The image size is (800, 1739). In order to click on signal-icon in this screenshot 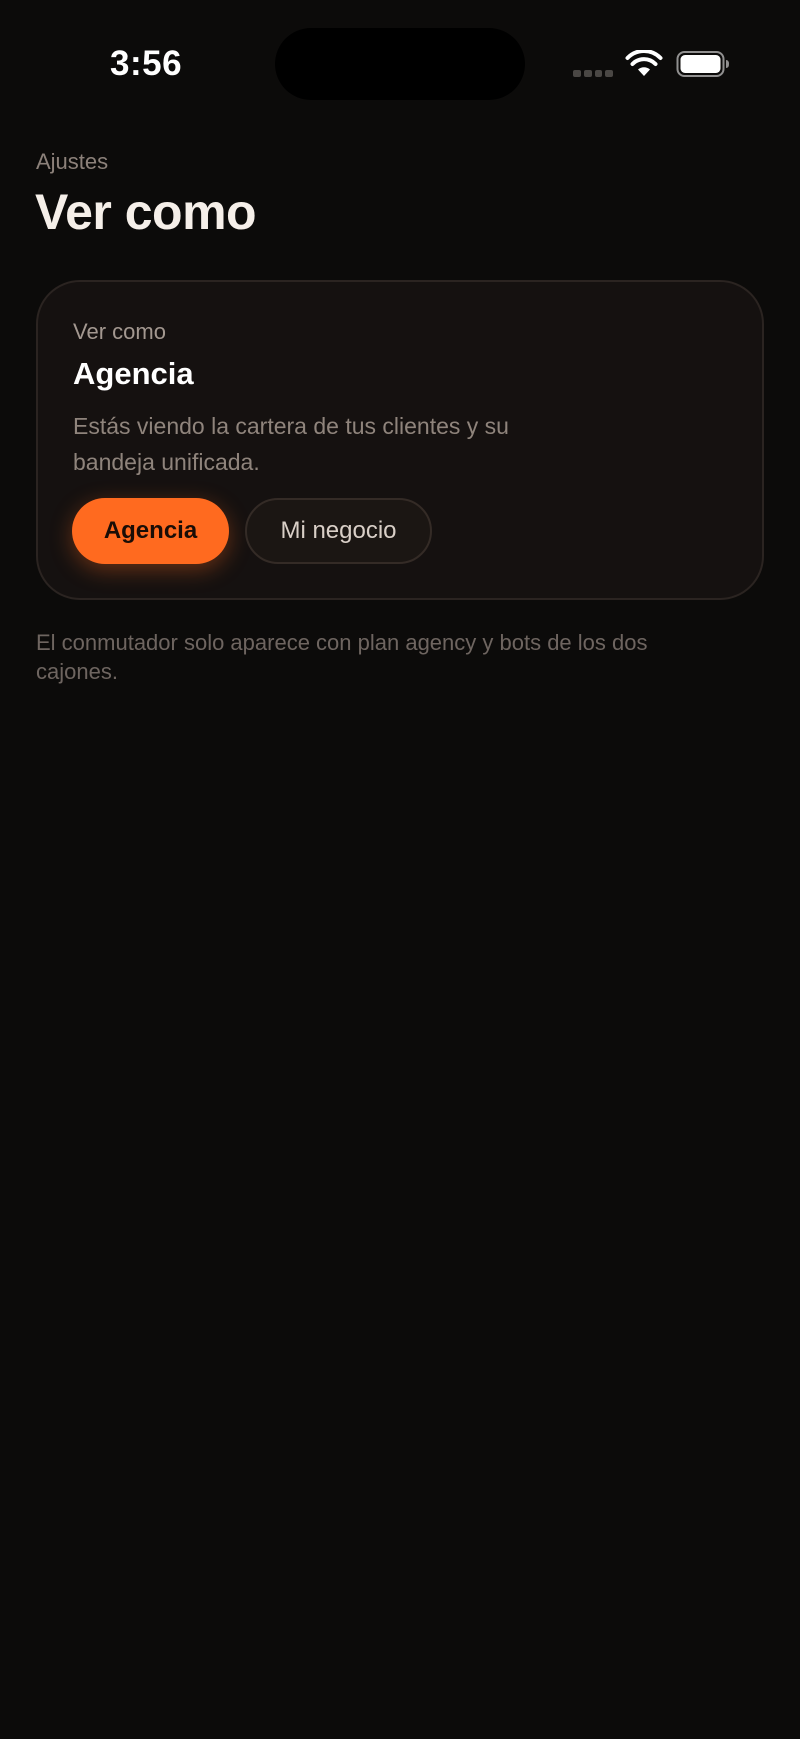, I will do `click(593, 74)`.